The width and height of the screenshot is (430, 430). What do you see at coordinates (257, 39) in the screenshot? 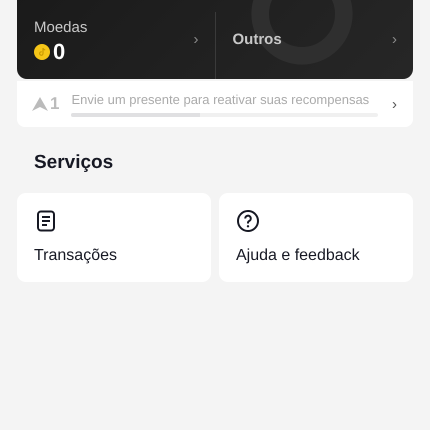
I see `others-label: Outros` at bounding box center [257, 39].